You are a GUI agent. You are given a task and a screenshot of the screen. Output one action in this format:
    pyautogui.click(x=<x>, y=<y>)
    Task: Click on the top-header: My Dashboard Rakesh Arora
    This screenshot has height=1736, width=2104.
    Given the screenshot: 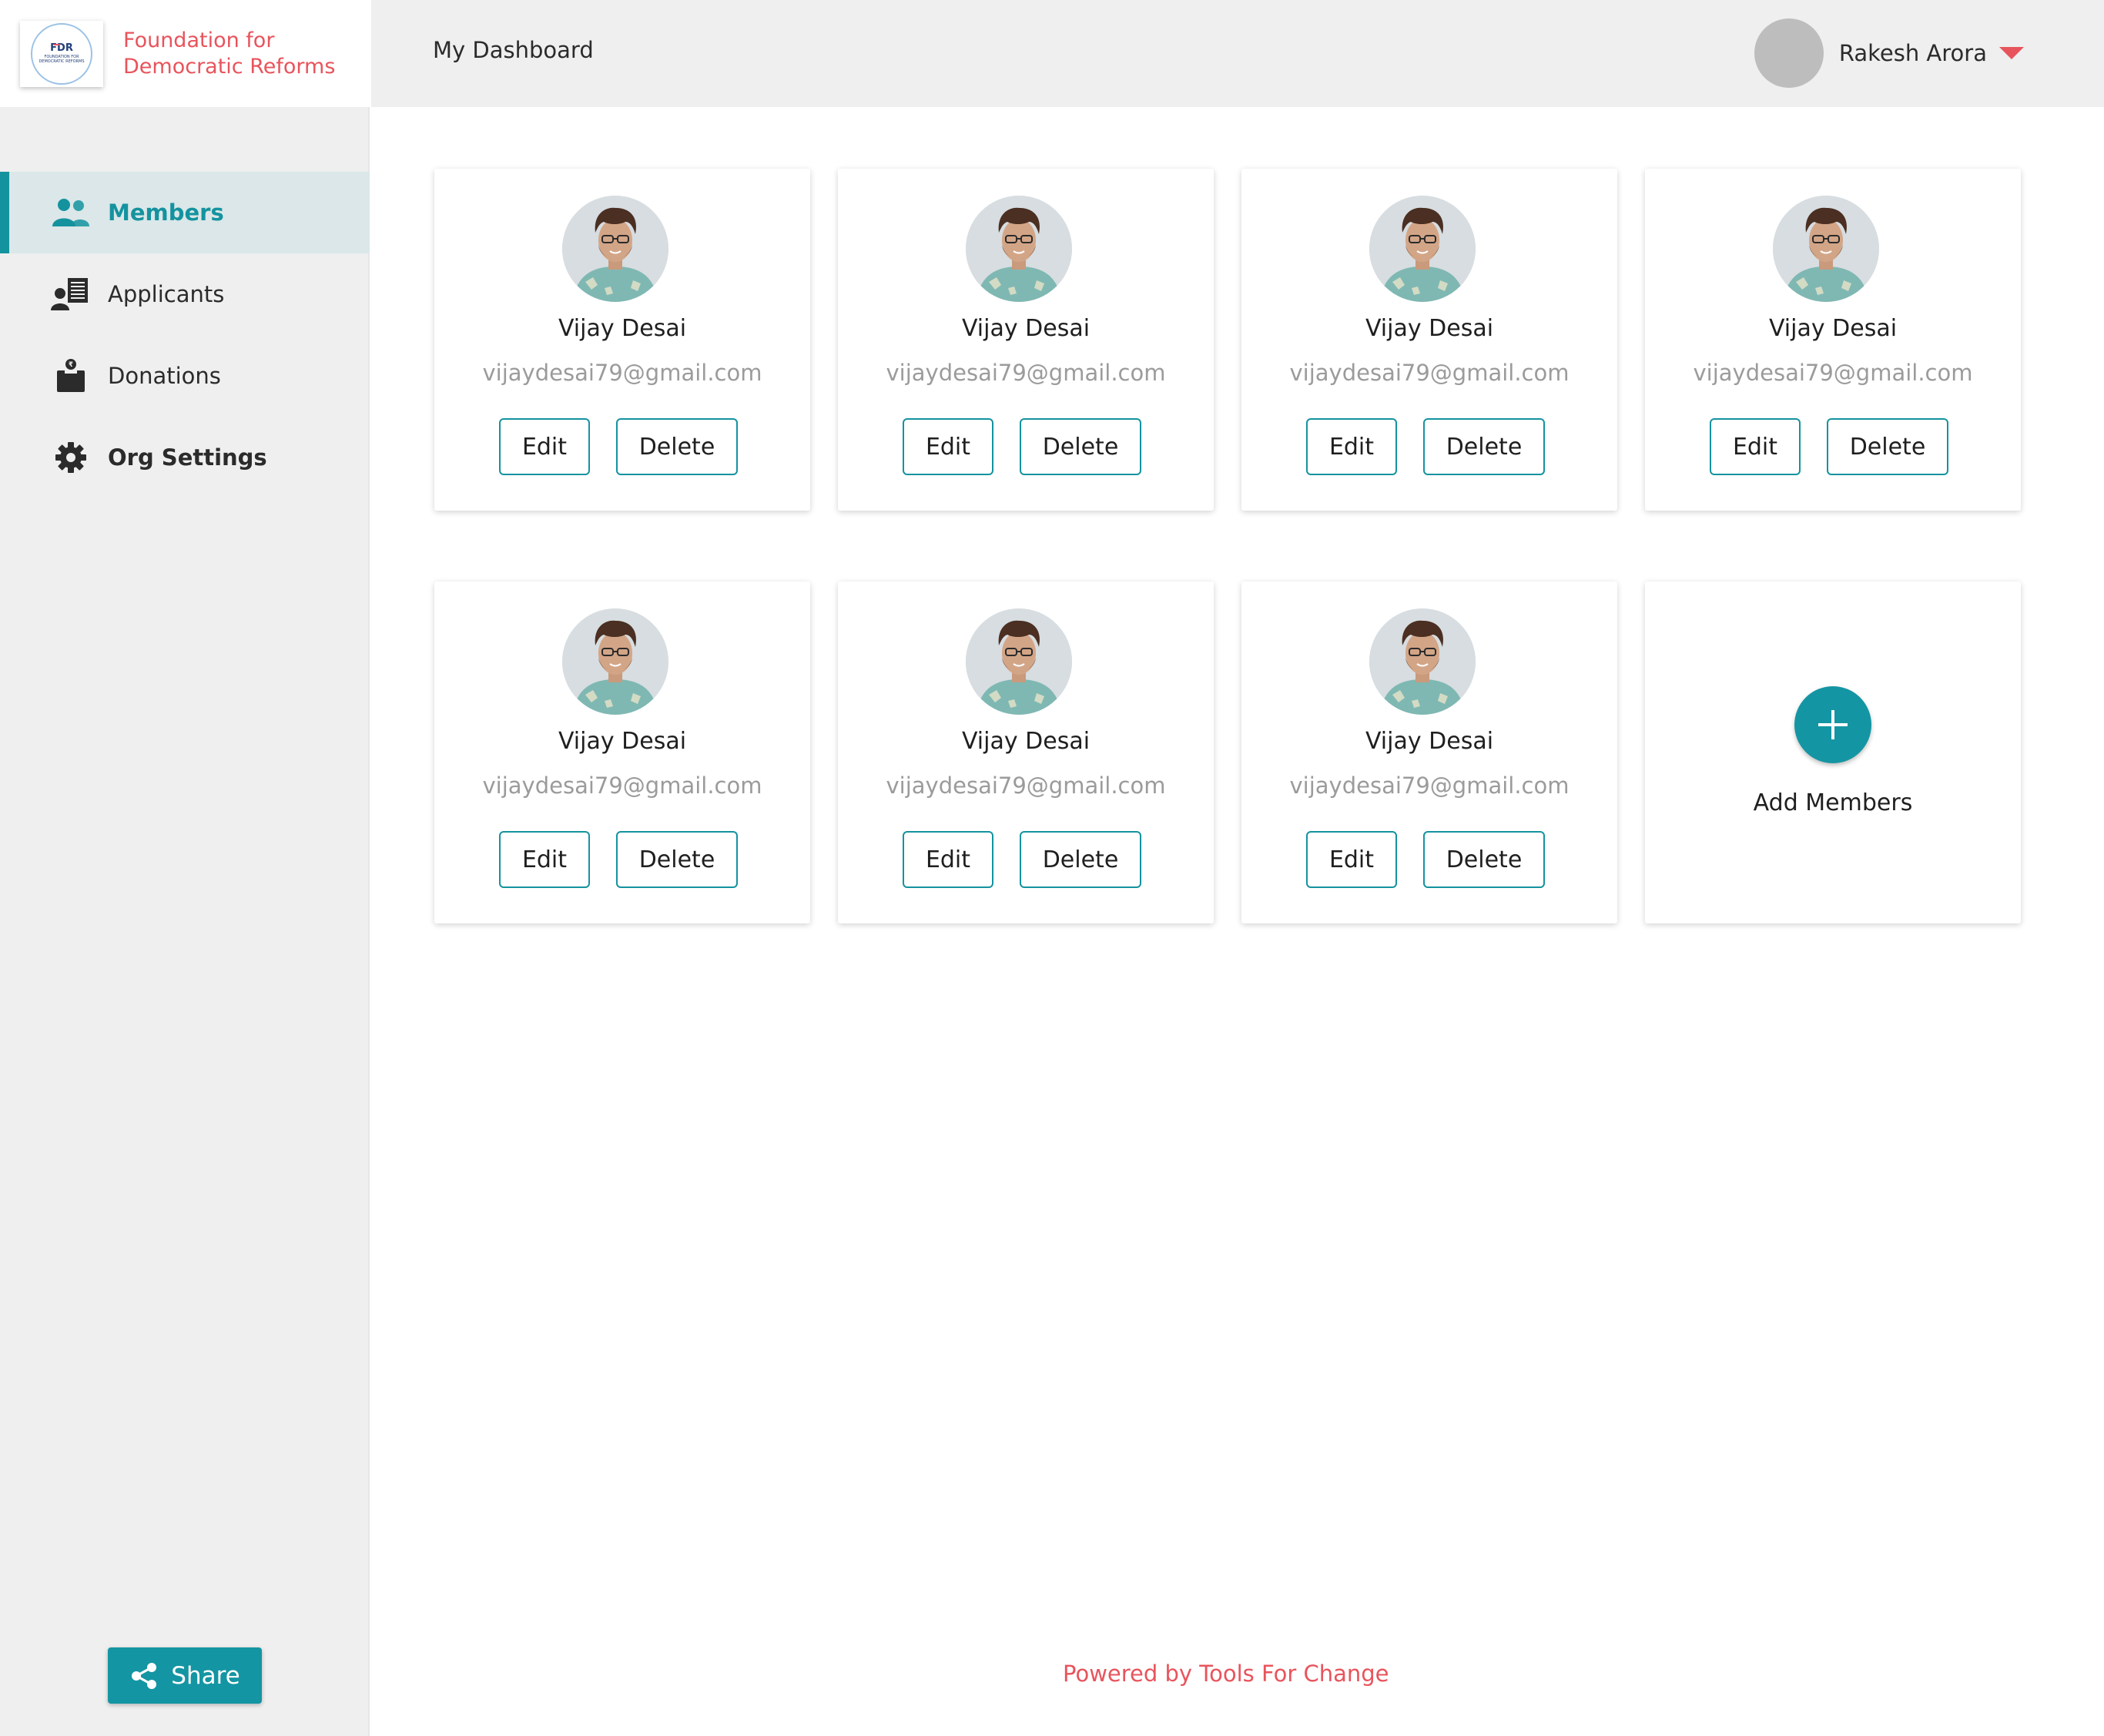 What is the action you would take?
    pyautogui.click(x=1237, y=54)
    